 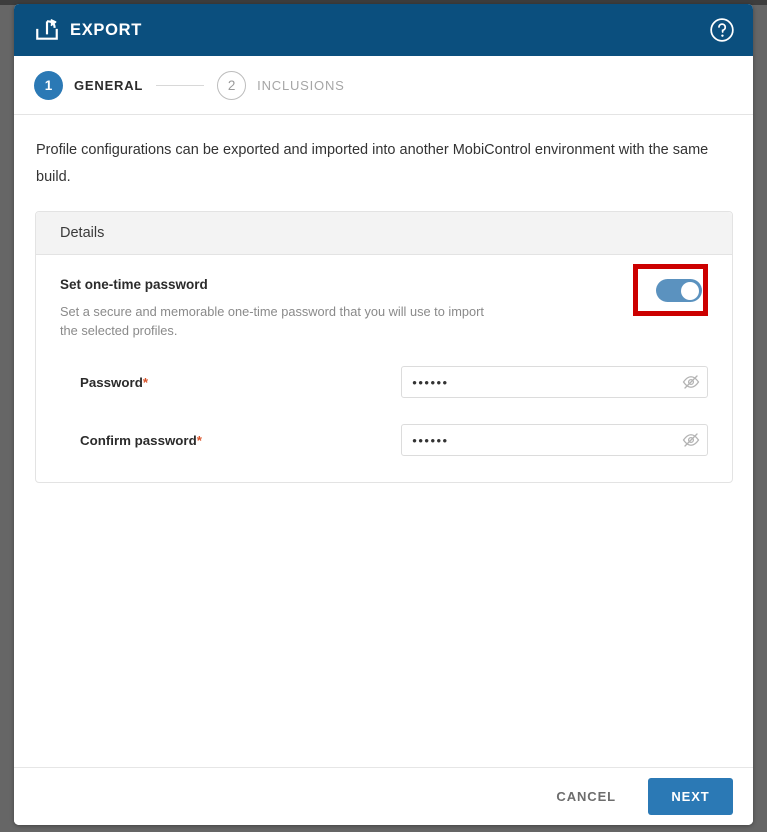 I want to click on confirm-password-input, so click(x=554, y=440).